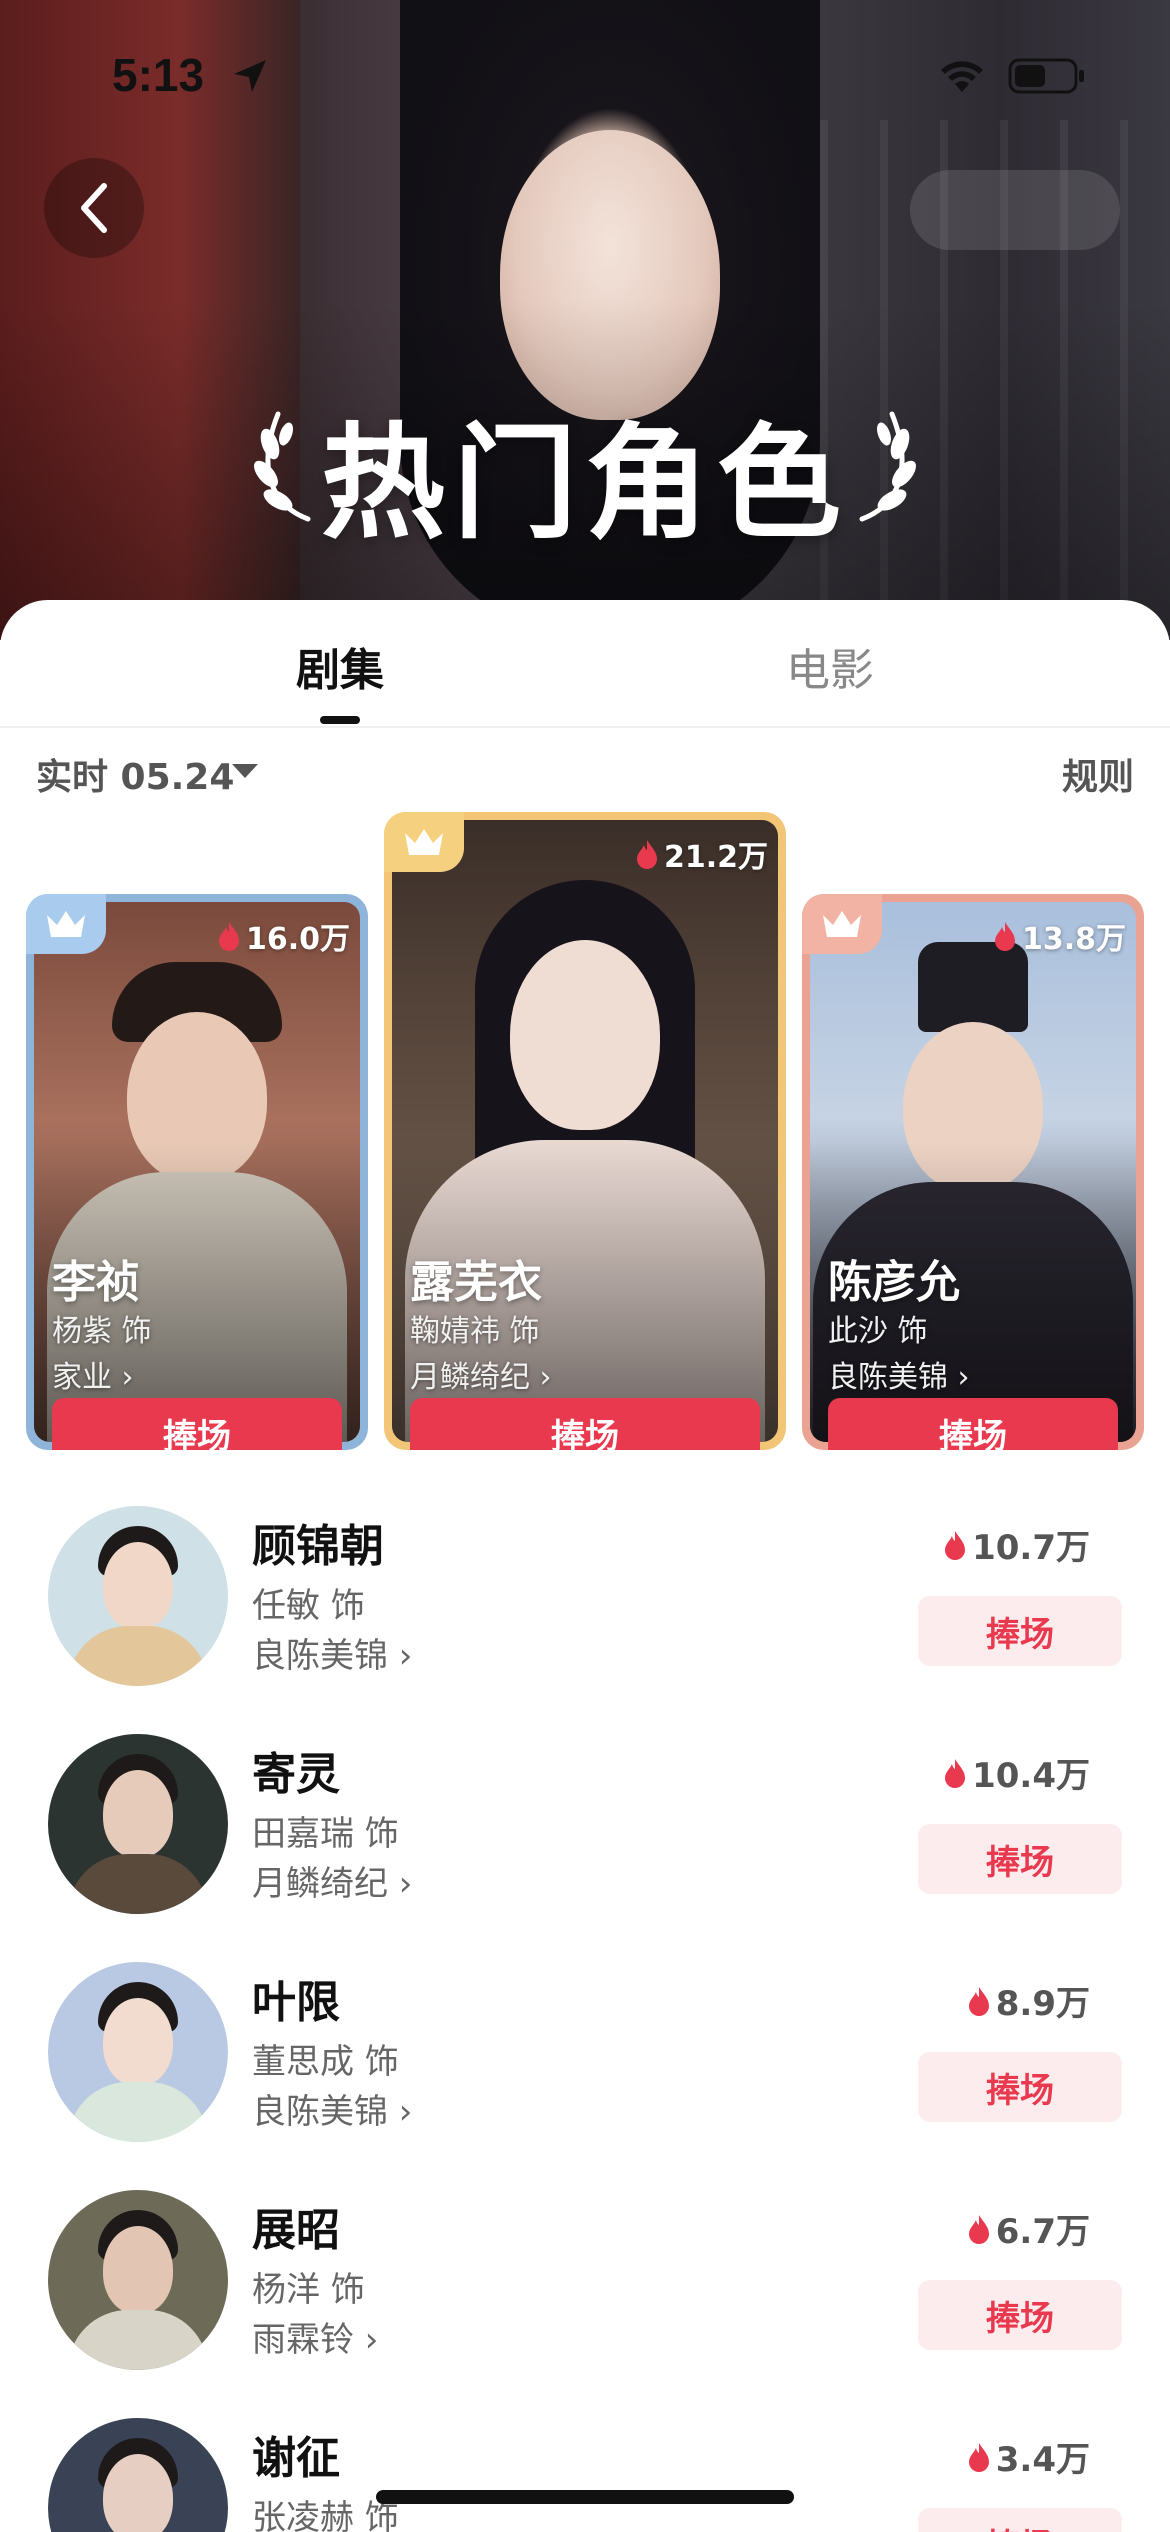 The width and height of the screenshot is (1170, 2532). I want to click on tab-movie: 电影, so click(830, 666).